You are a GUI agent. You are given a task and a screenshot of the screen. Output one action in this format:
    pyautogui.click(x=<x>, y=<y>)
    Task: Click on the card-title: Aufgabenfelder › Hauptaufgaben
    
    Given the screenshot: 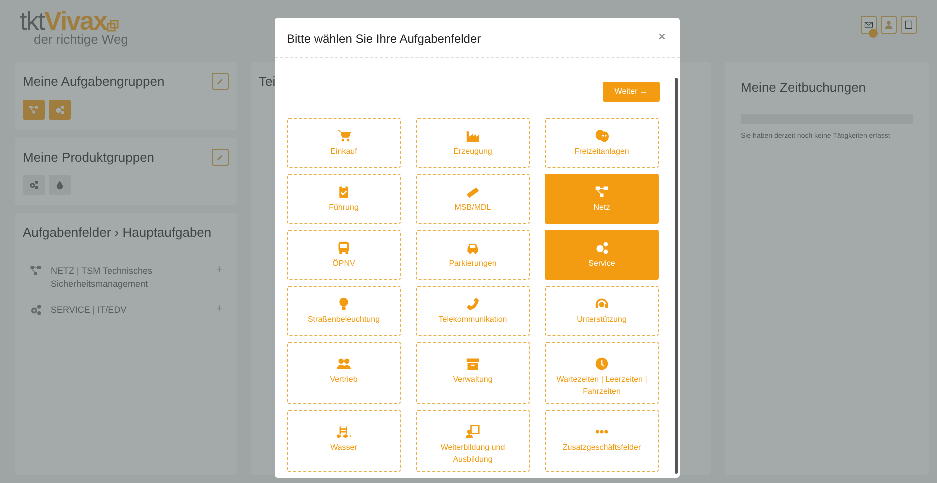 What is the action you would take?
    pyautogui.click(x=118, y=233)
    